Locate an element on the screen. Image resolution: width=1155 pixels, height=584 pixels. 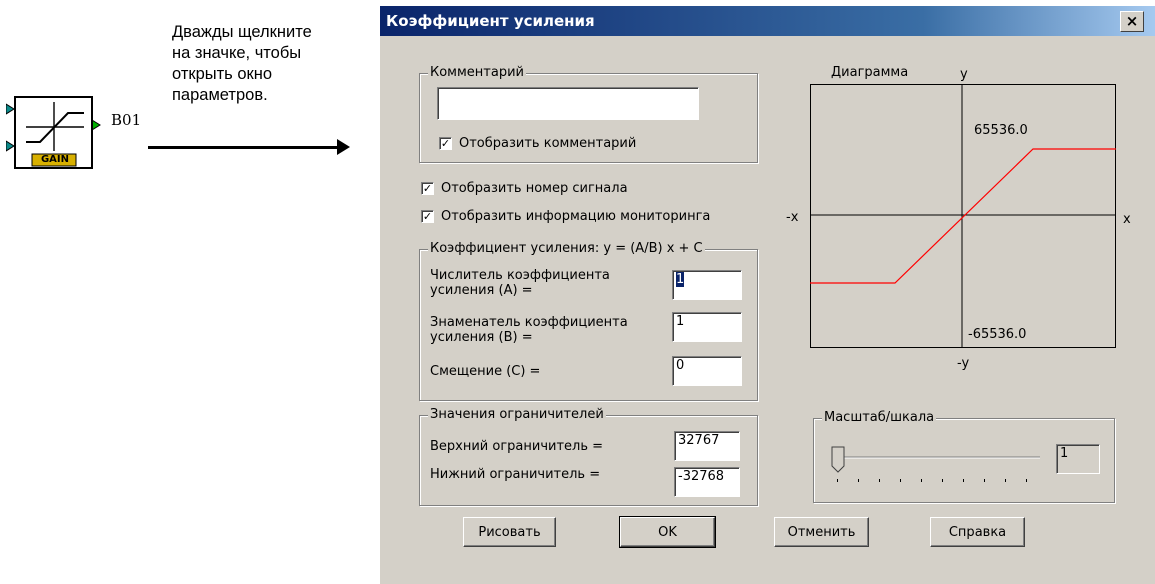
lower-limiter-label: Нижний ограничитель = is located at coordinates (515, 474).